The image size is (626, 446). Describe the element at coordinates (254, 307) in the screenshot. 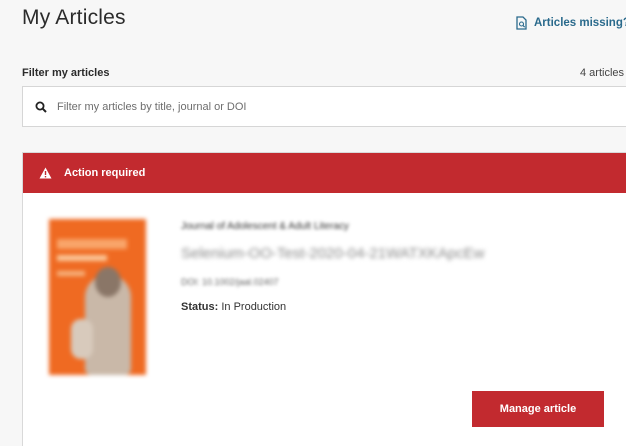

I see `status-value: In Production` at that location.